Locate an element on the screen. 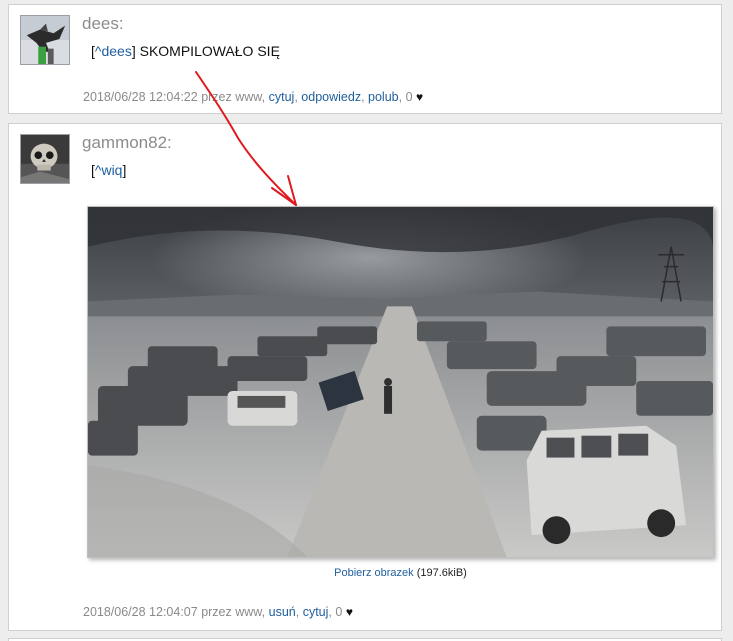 Image resolution: width=733 pixels, height=641 pixels. download-image-link: Pobierz obrazek is located at coordinates (374, 573).